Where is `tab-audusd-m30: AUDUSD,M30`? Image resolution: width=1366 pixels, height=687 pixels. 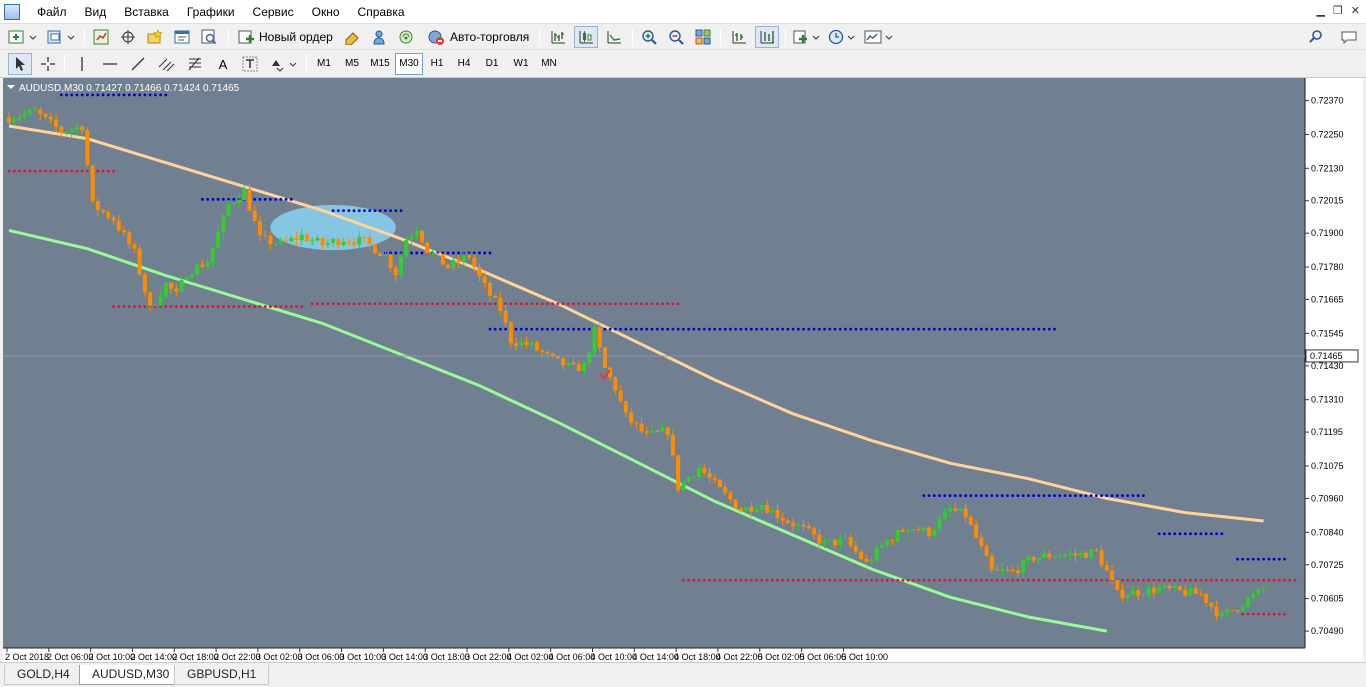 tab-audusd-m30: AUDUSD,M30 is located at coordinates (131, 675).